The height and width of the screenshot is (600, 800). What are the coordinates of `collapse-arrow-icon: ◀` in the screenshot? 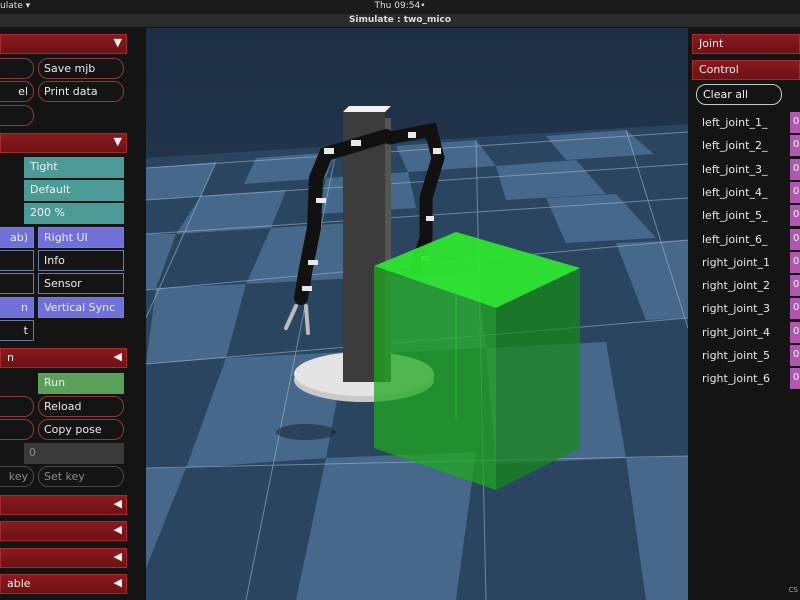 It's located at (117, 356).